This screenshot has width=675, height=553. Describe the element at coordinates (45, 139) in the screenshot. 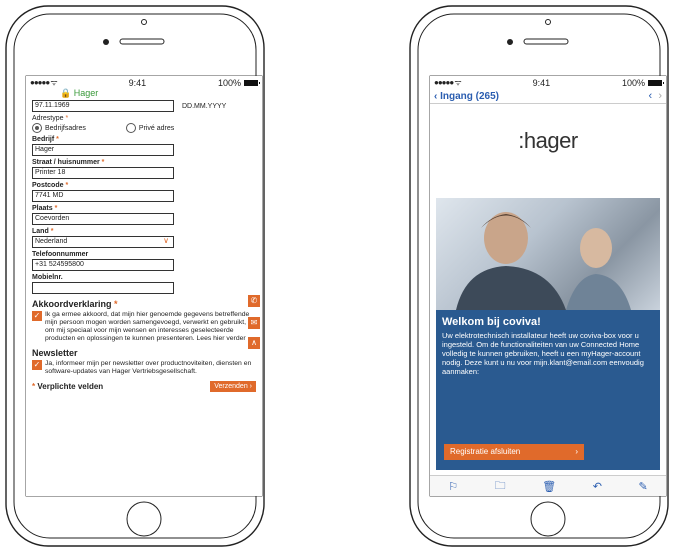

I see `field-label-company: Bedrijf *` at that location.